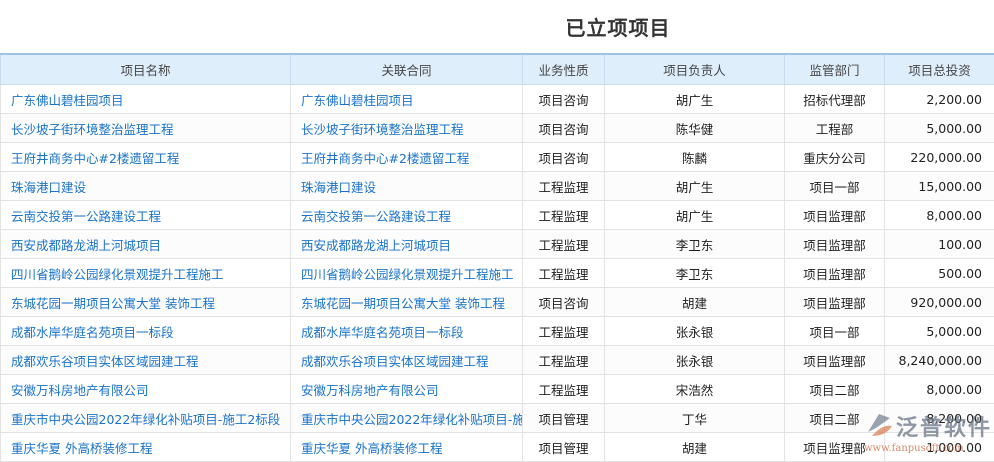 The width and height of the screenshot is (994, 462). What do you see at coordinates (145, 447) in the screenshot?
I see `cell-project-name: 重庆华夏 外高桥装修工程` at bounding box center [145, 447].